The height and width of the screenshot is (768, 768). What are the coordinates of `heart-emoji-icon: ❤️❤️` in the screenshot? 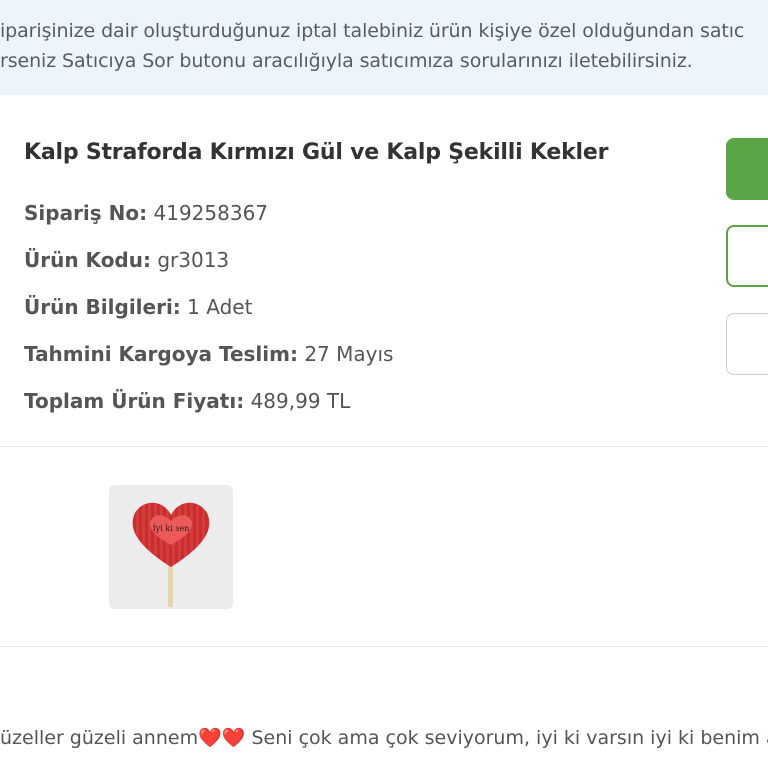 It's located at (222, 738).